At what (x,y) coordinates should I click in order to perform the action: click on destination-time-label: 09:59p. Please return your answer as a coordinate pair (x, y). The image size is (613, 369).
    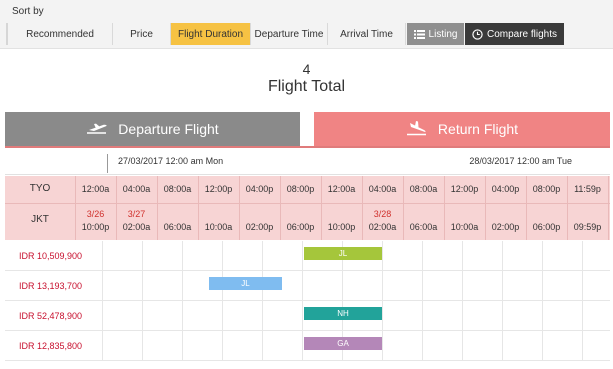
    Looking at the image, I should click on (587, 227).